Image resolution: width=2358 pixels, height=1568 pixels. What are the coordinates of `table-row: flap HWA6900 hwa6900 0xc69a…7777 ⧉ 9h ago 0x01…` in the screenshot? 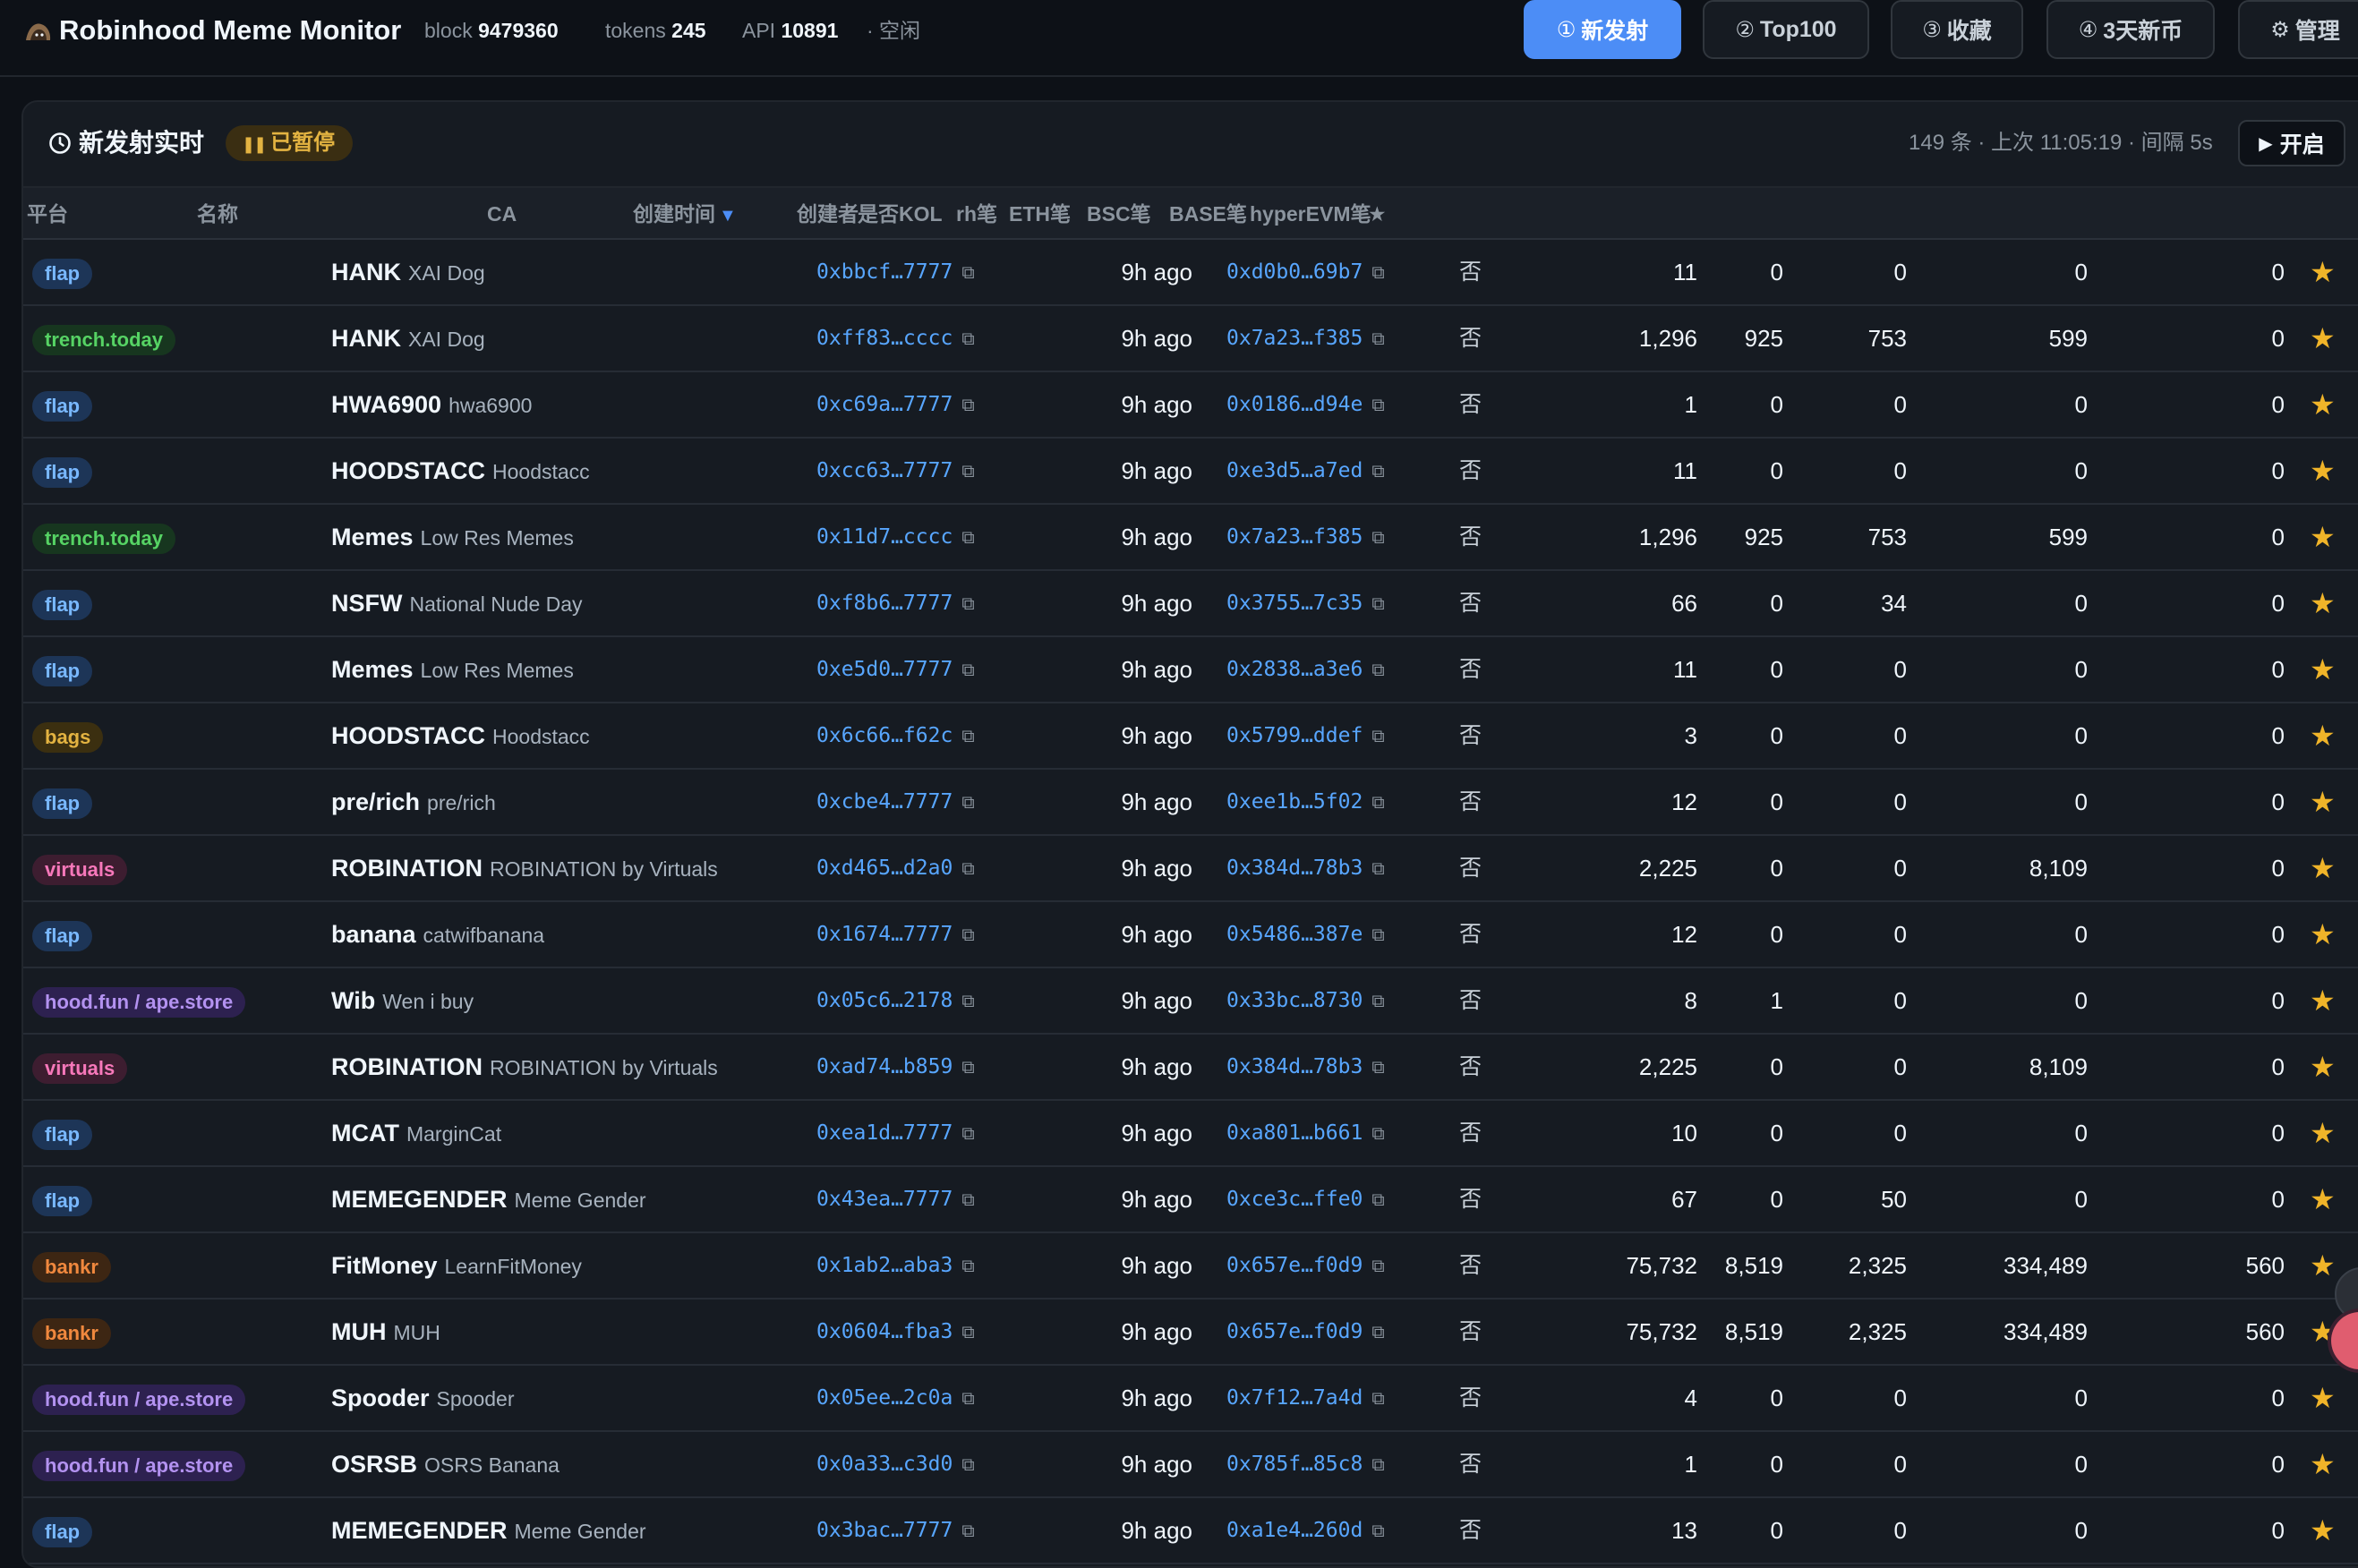 It's located at (1190, 405).